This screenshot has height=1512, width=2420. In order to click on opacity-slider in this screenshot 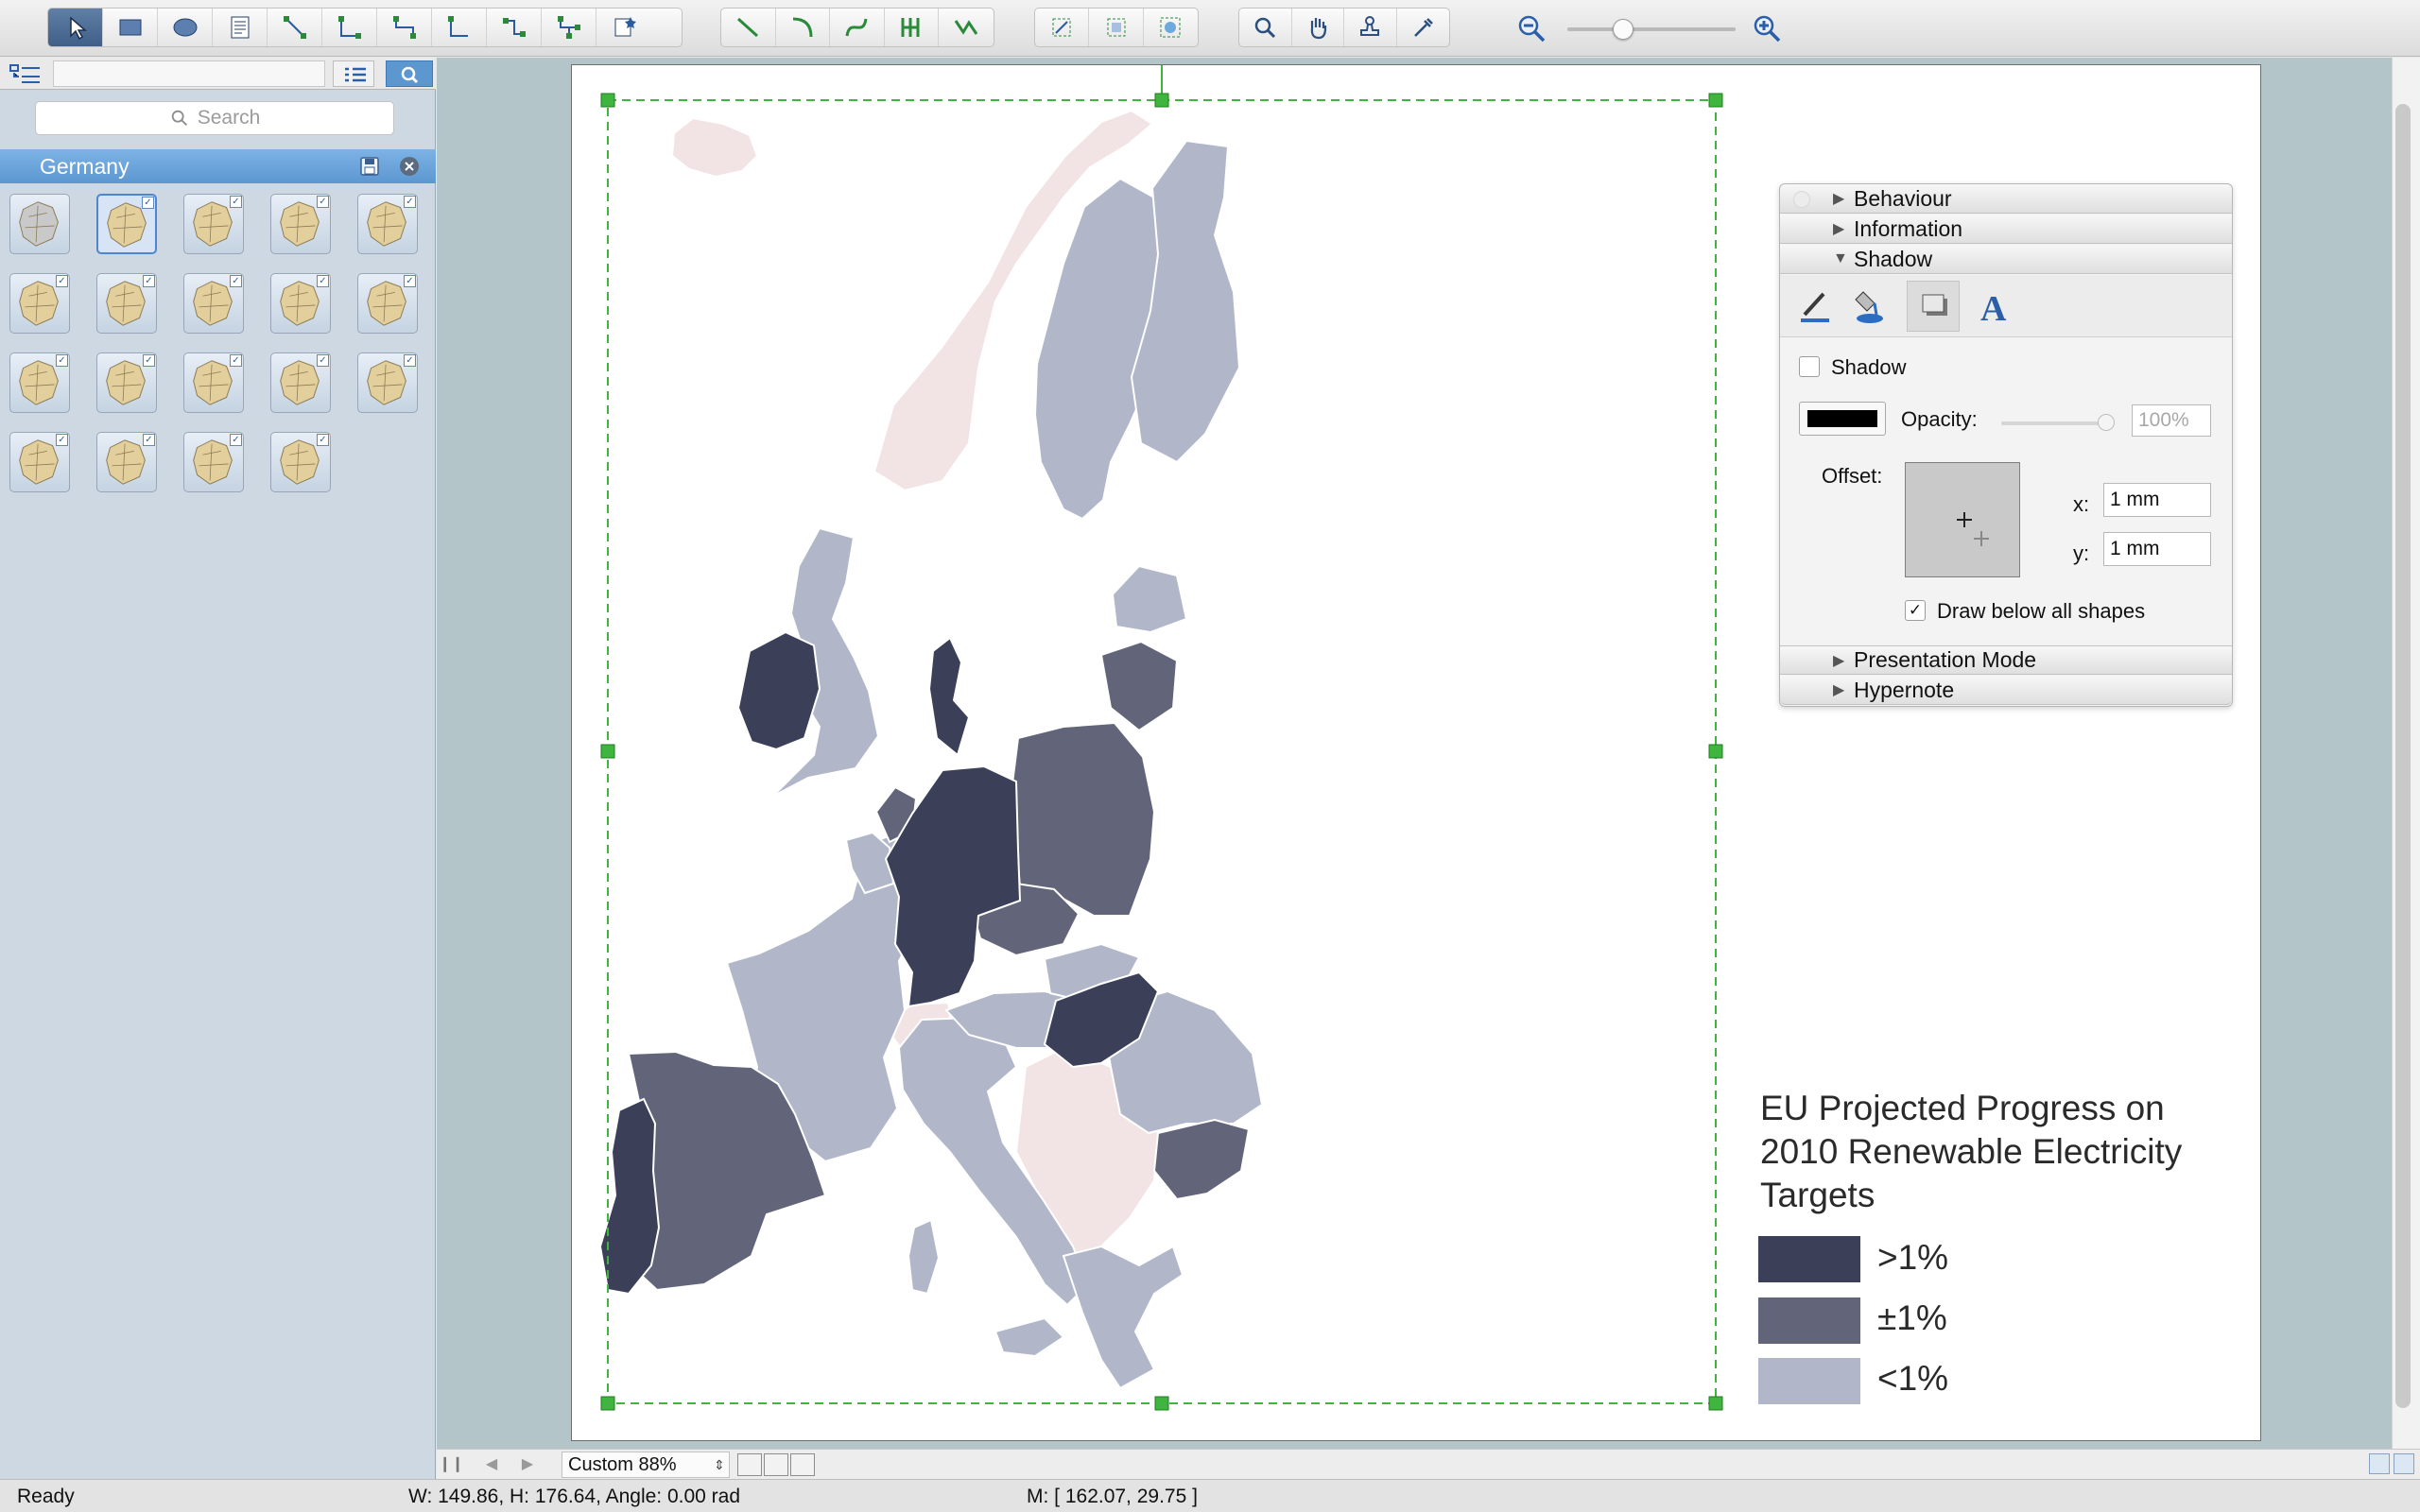, I will do `click(2056, 423)`.